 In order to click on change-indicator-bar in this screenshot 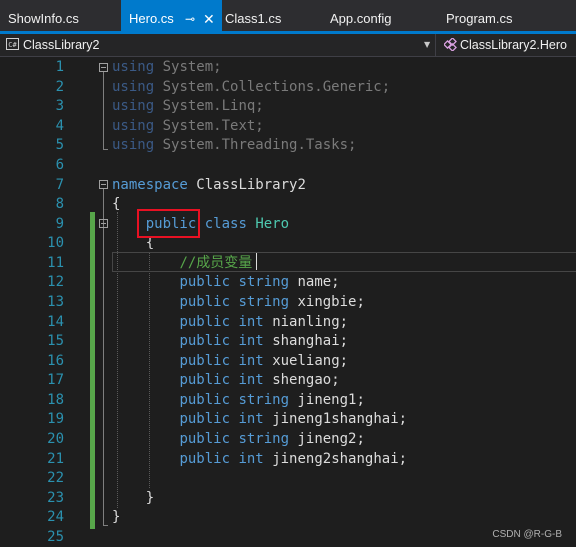, I will do `click(92, 370)`.